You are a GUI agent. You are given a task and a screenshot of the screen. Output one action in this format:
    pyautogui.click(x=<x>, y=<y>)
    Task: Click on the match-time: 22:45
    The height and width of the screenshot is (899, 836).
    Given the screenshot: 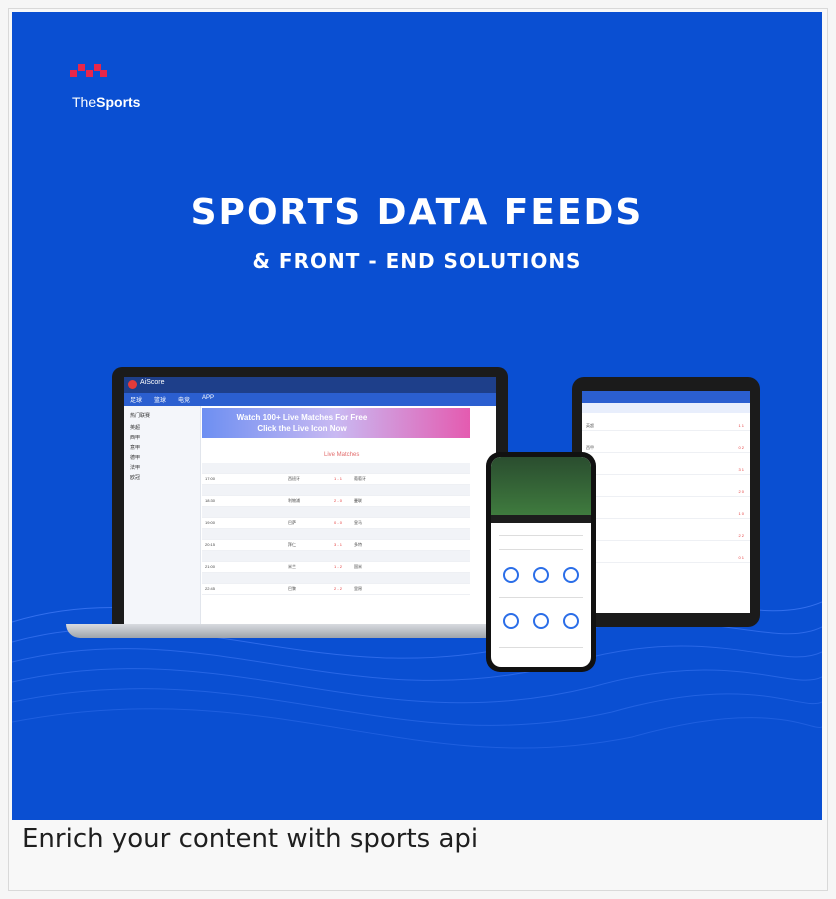 What is the action you would take?
    pyautogui.click(x=210, y=588)
    